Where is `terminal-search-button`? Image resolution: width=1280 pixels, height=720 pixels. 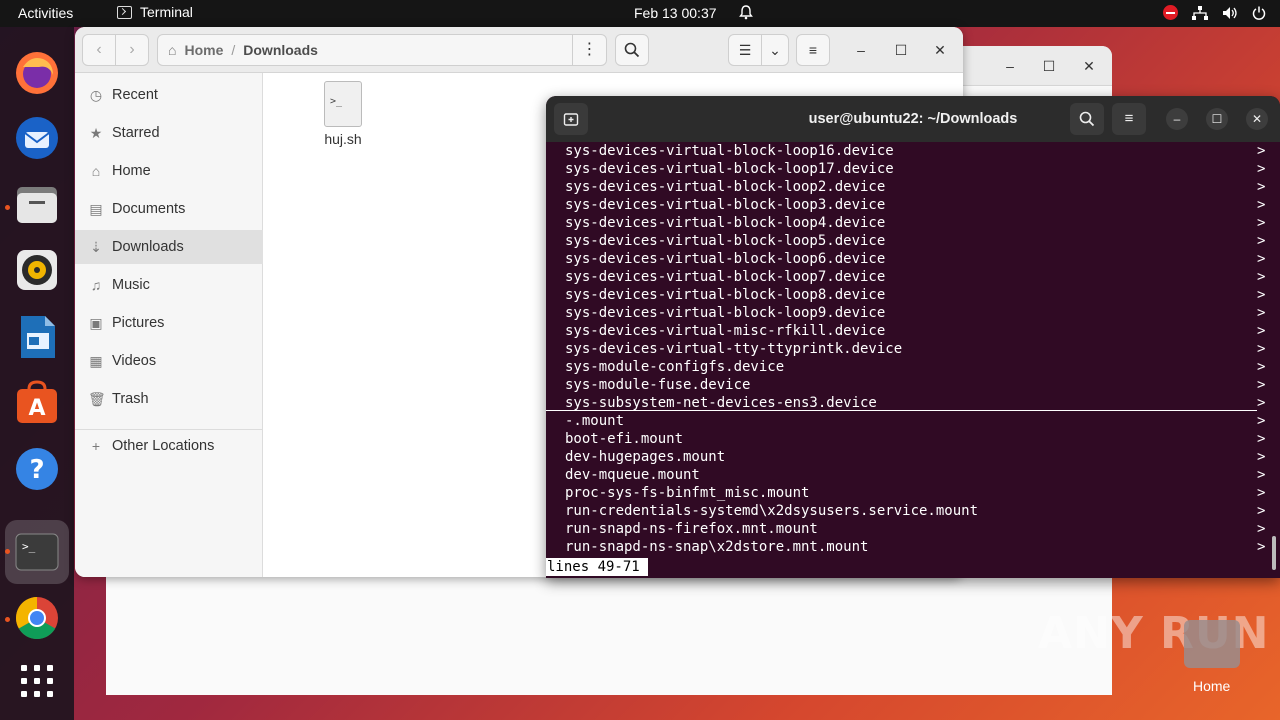
terminal-search-button is located at coordinates (1087, 119).